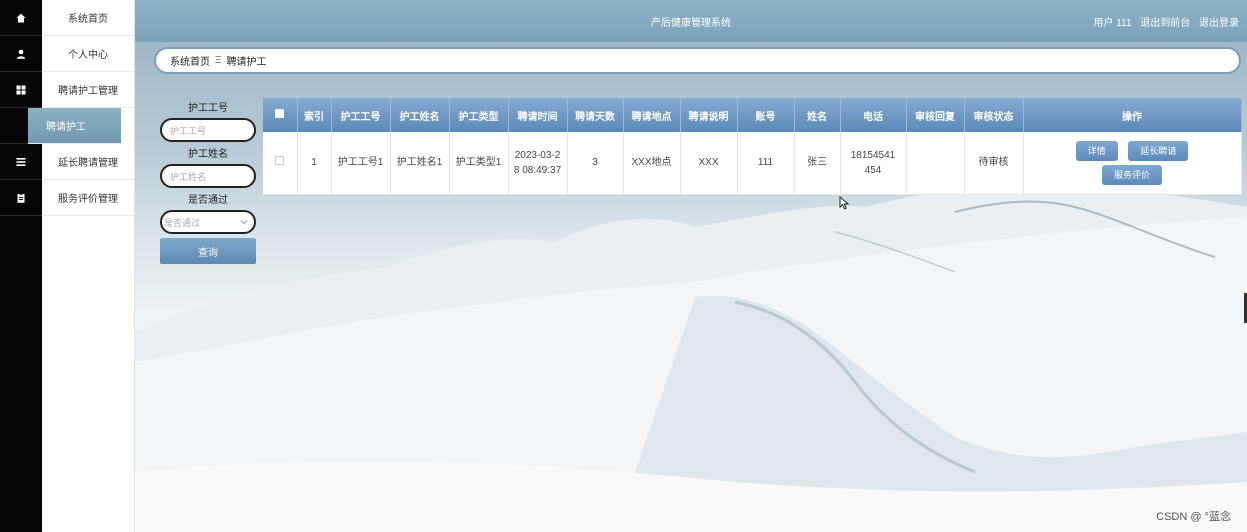 This screenshot has width=1247, height=532. I want to click on strip-grid, so click(21, 90).